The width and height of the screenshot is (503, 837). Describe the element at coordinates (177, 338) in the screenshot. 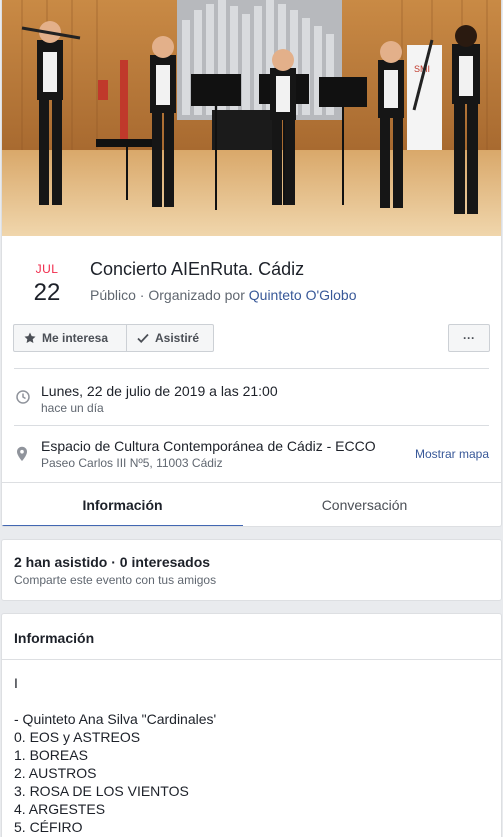

I see `going-label: Asistiré` at that location.